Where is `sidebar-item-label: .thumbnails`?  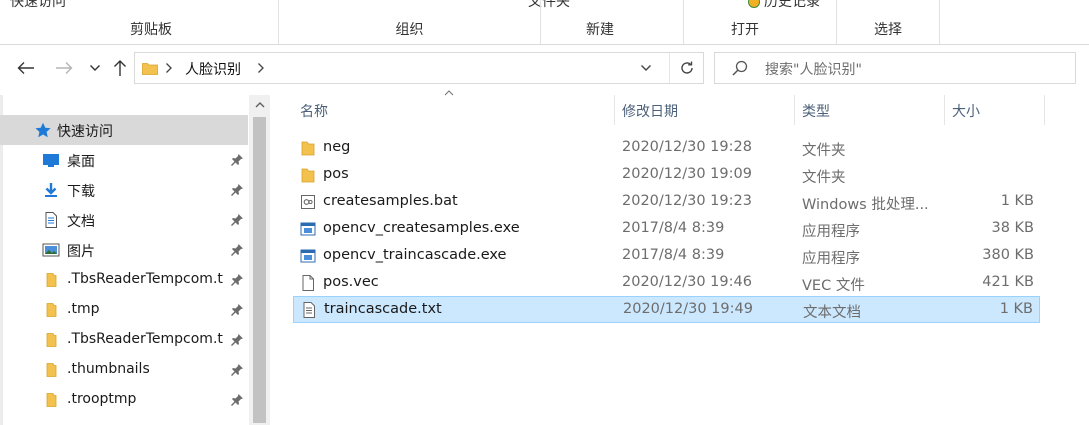
sidebar-item-label: .thumbnails is located at coordinates (108, 369).